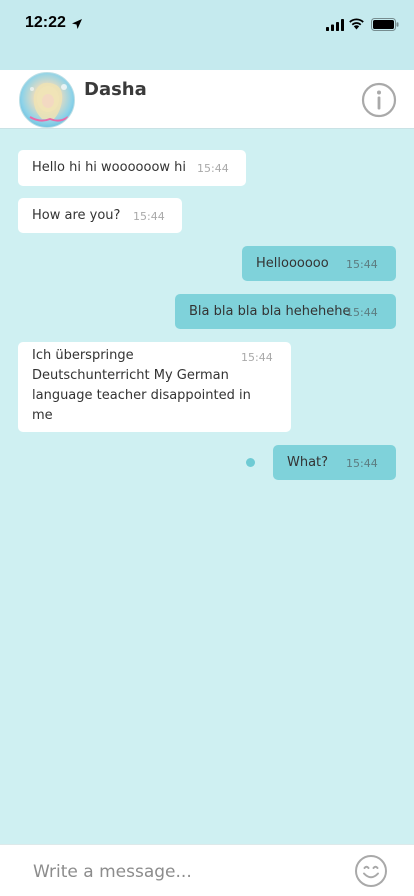  What do you see at coordinates (335, 25) in the screenshot?
I see `cellular-signal-icon` at bounding box center [335, 25].